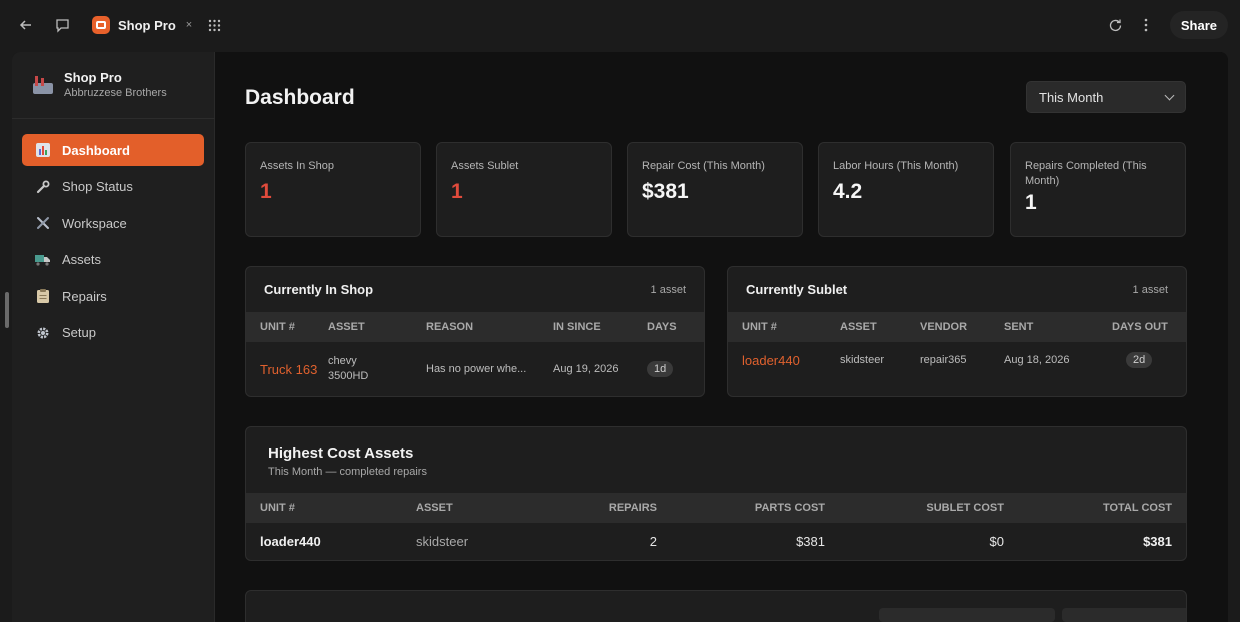  What do you see at coordinates (115, 93) in the screenshot?
I see `brand-subtitle: Abbruzzese Brothers` at bounding box center [115, 93].